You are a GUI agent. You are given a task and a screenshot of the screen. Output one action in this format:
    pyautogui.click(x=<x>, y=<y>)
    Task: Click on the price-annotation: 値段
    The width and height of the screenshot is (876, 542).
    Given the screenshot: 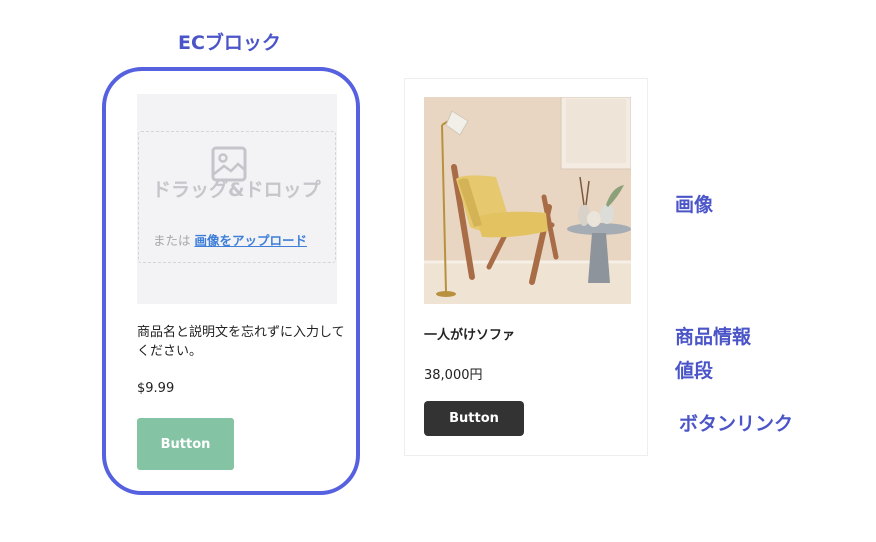 What is the action you would take?
    pyautogui.click(x=694, y=371)
    